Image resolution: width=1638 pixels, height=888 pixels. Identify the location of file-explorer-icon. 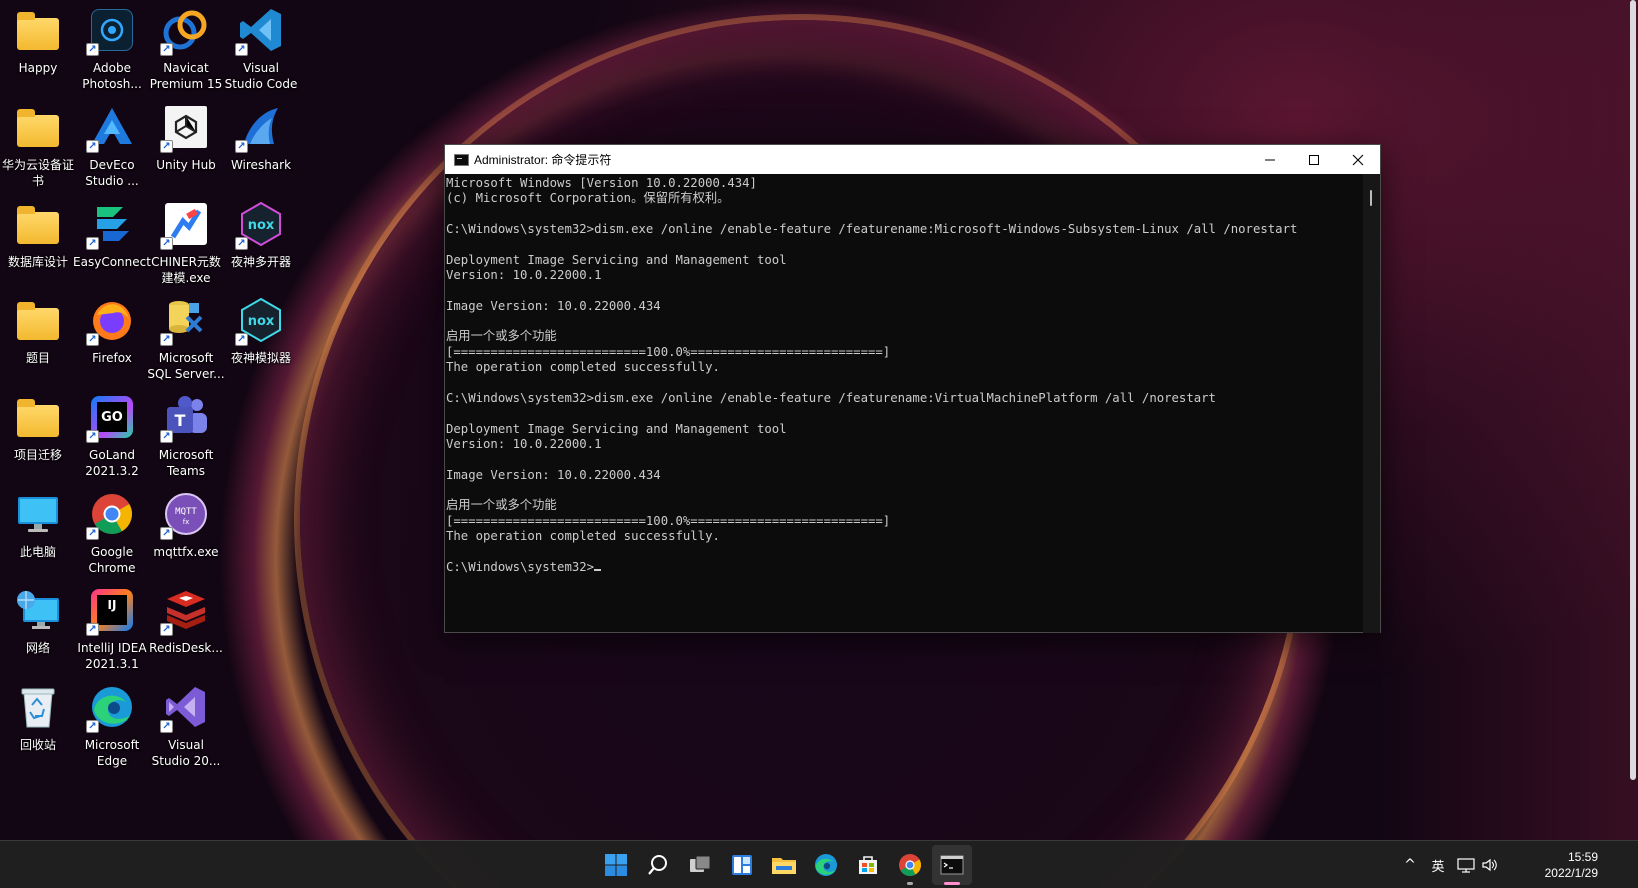
(784, 866).